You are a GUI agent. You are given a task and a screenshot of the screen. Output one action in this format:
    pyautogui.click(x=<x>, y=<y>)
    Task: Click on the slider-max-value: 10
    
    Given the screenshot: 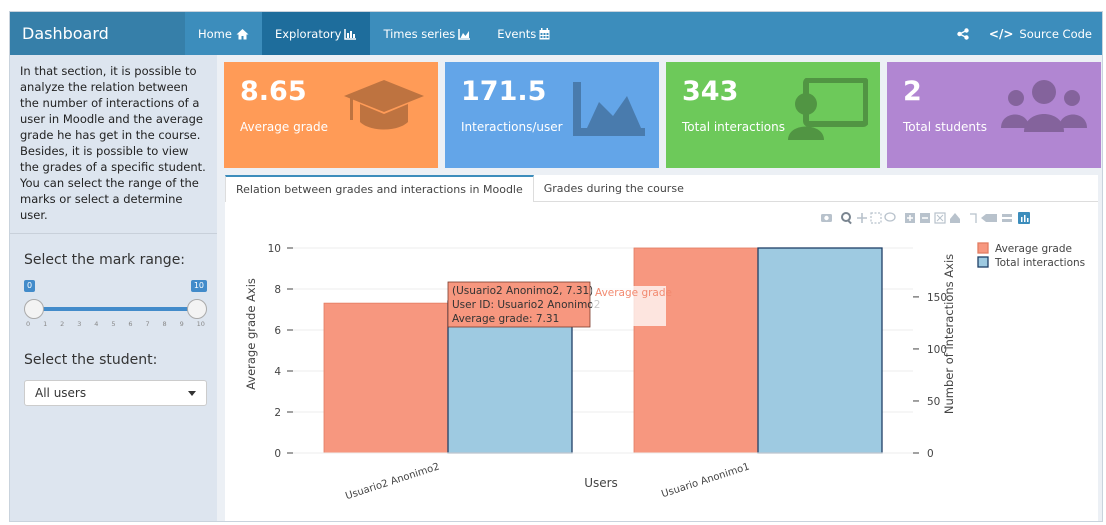 What is the action you would take?
    pyautogui.click(x=198, y=286)
    